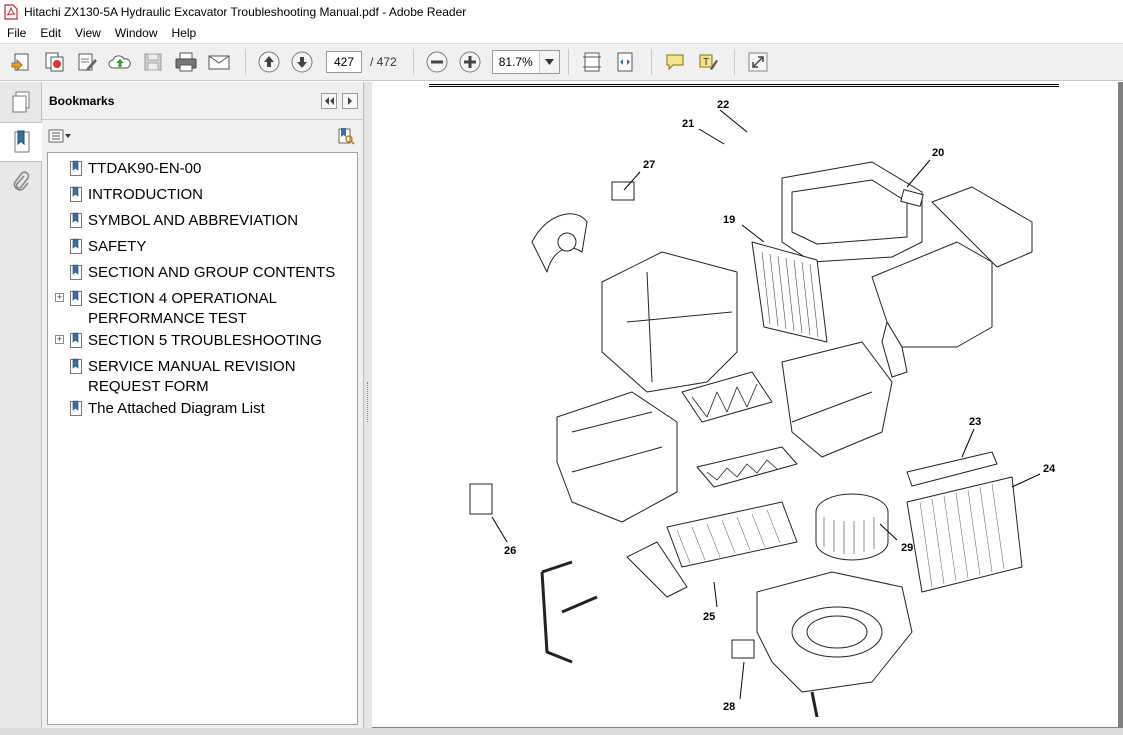 This screenshot has height=735, width=1123. Describe the element at coordinates (202, 136) in the screenshot. I see `bookmarks-toolbar` at that location.